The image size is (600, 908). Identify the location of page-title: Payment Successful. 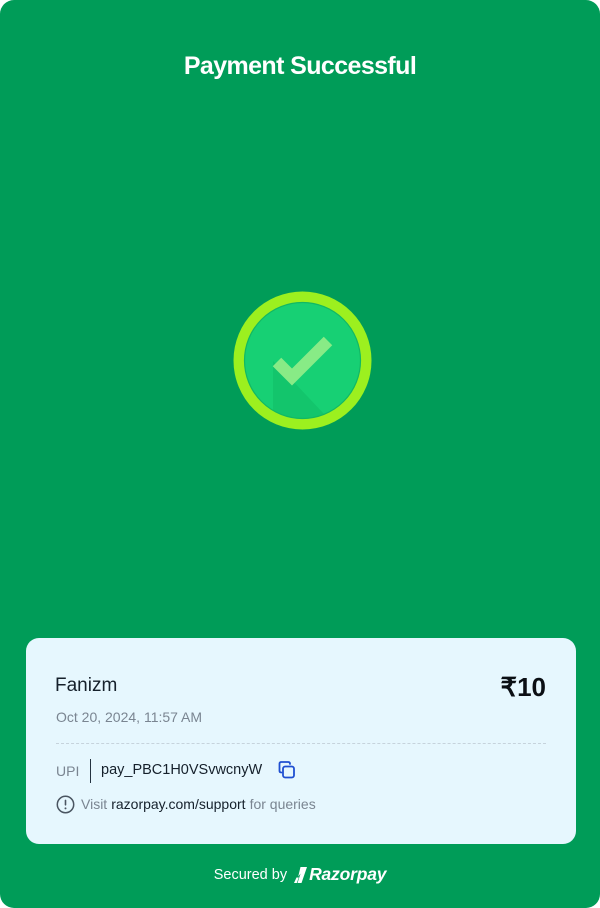
(300, 66).